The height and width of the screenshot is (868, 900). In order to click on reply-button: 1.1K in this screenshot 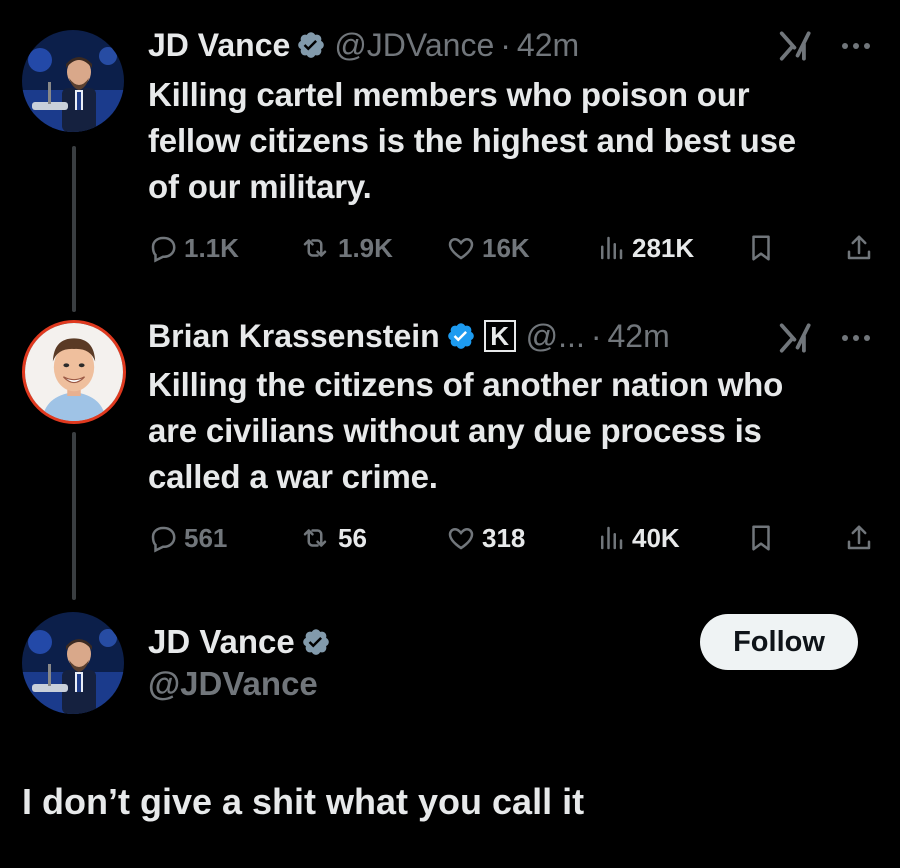, I will do `click(193, 248)`.